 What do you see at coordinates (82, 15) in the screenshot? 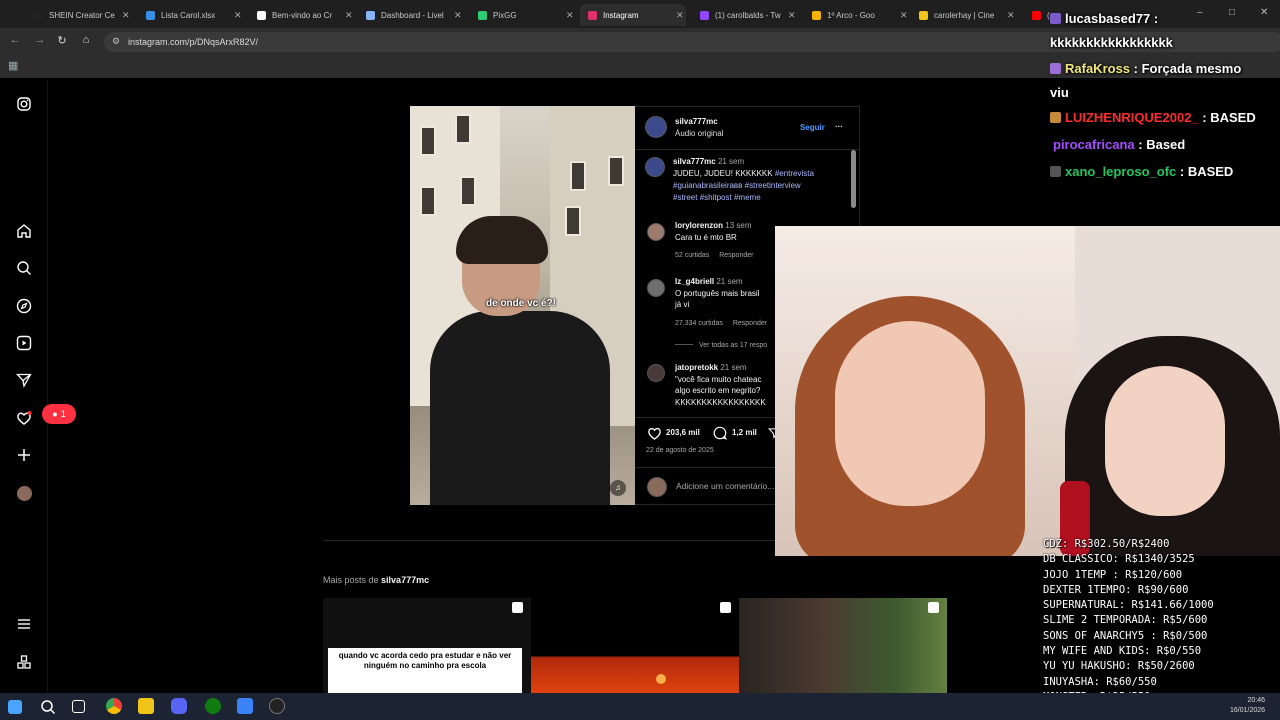
I see `tab-title: SHEIN Creator Ce` at bounding box center [82, 15].